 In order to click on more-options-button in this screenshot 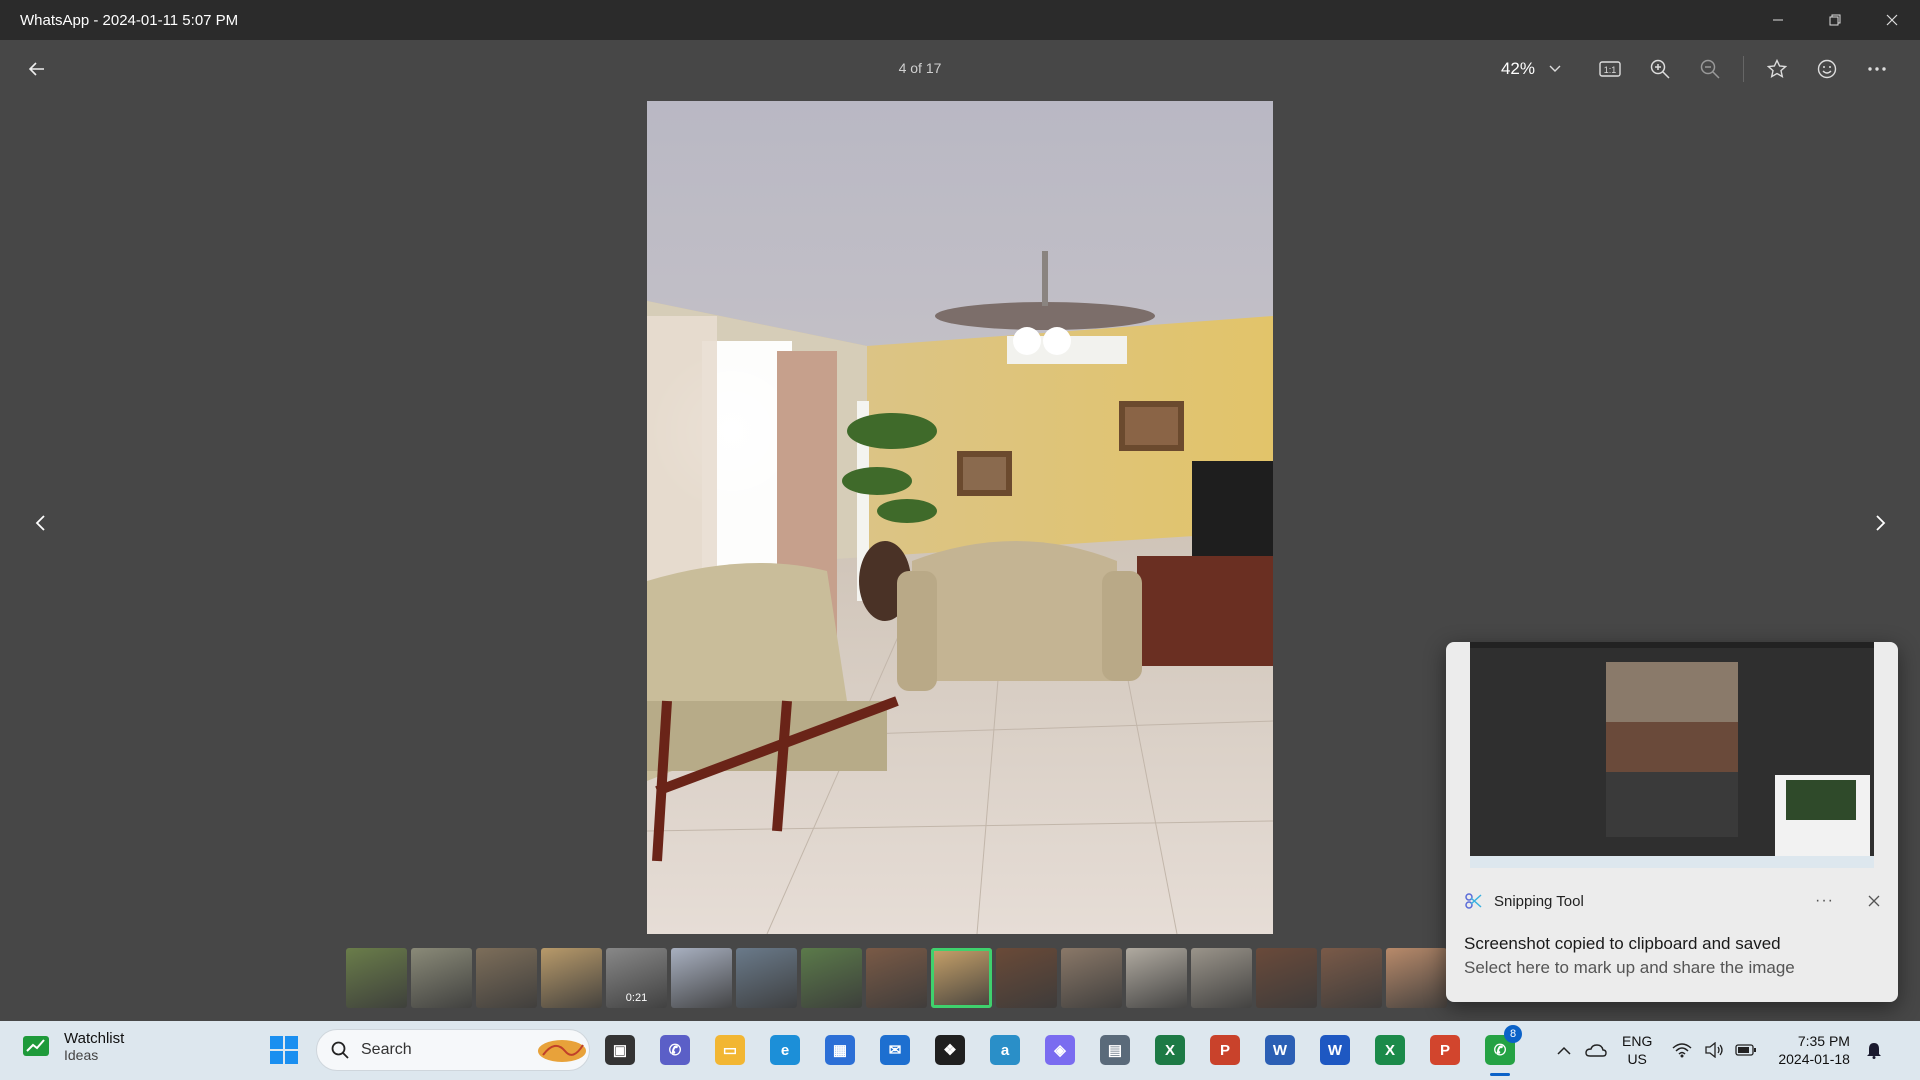, I will do `click(1877, 69)`.